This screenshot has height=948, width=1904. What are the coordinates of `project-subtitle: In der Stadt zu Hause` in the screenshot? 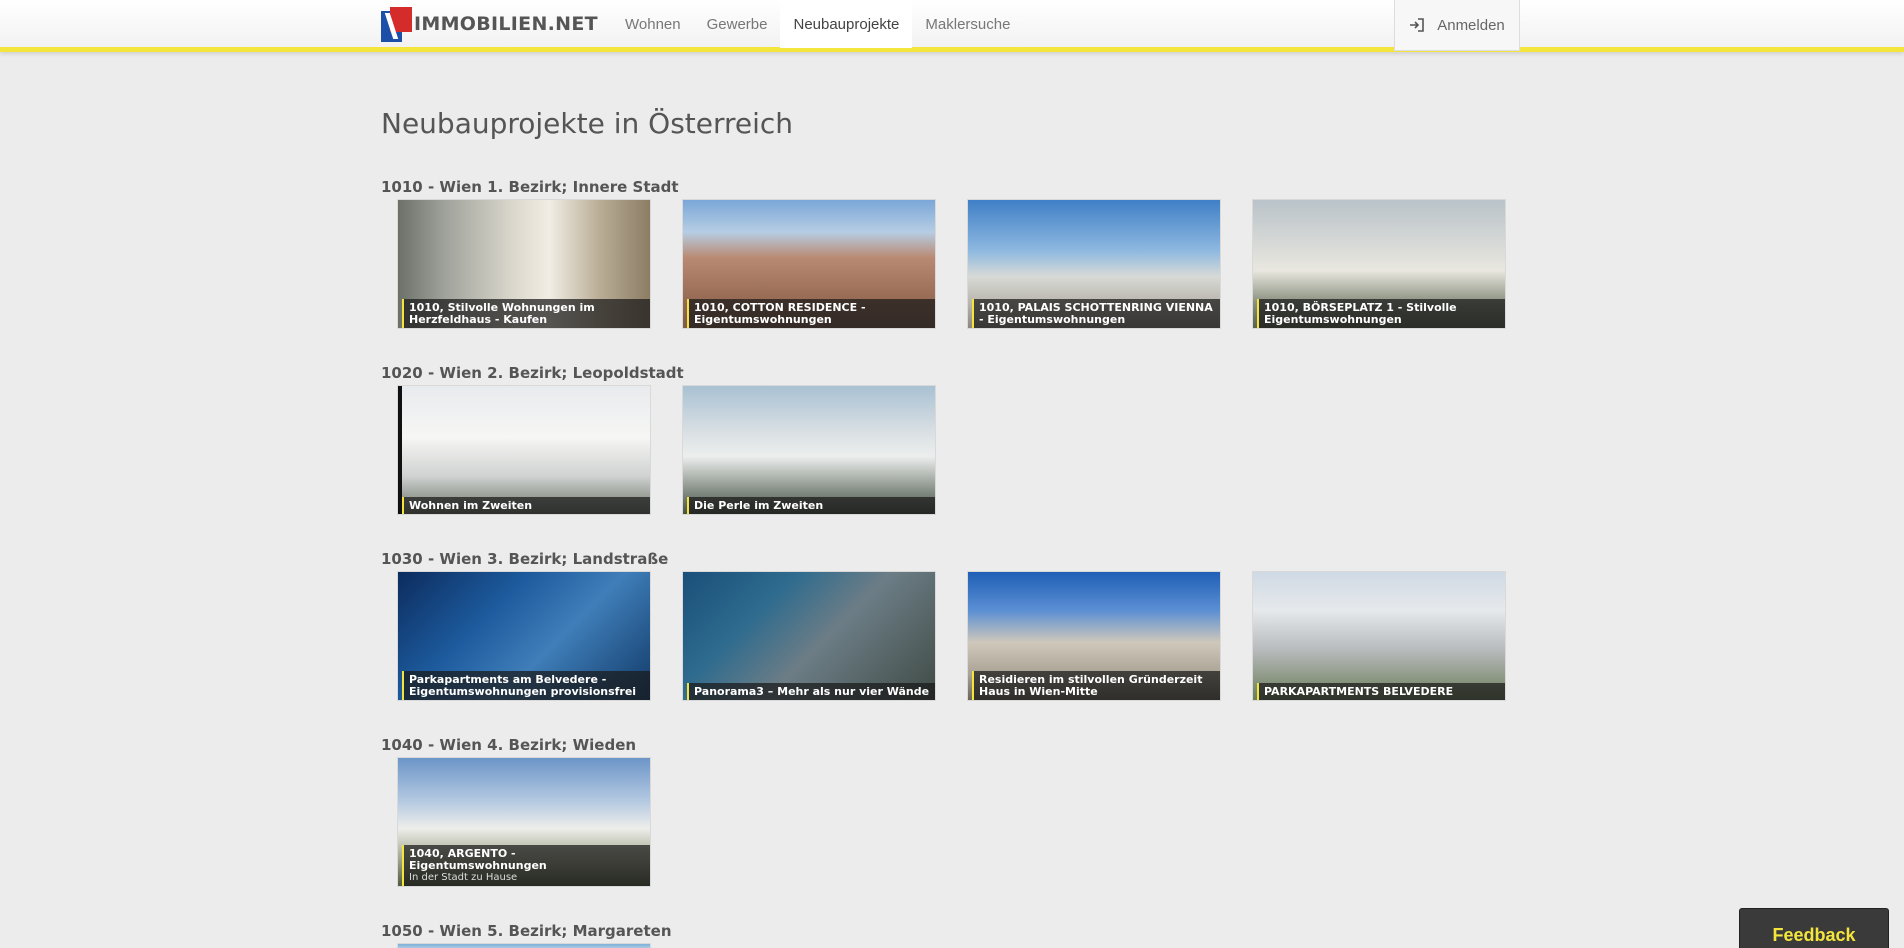 It's located at (463, 877).